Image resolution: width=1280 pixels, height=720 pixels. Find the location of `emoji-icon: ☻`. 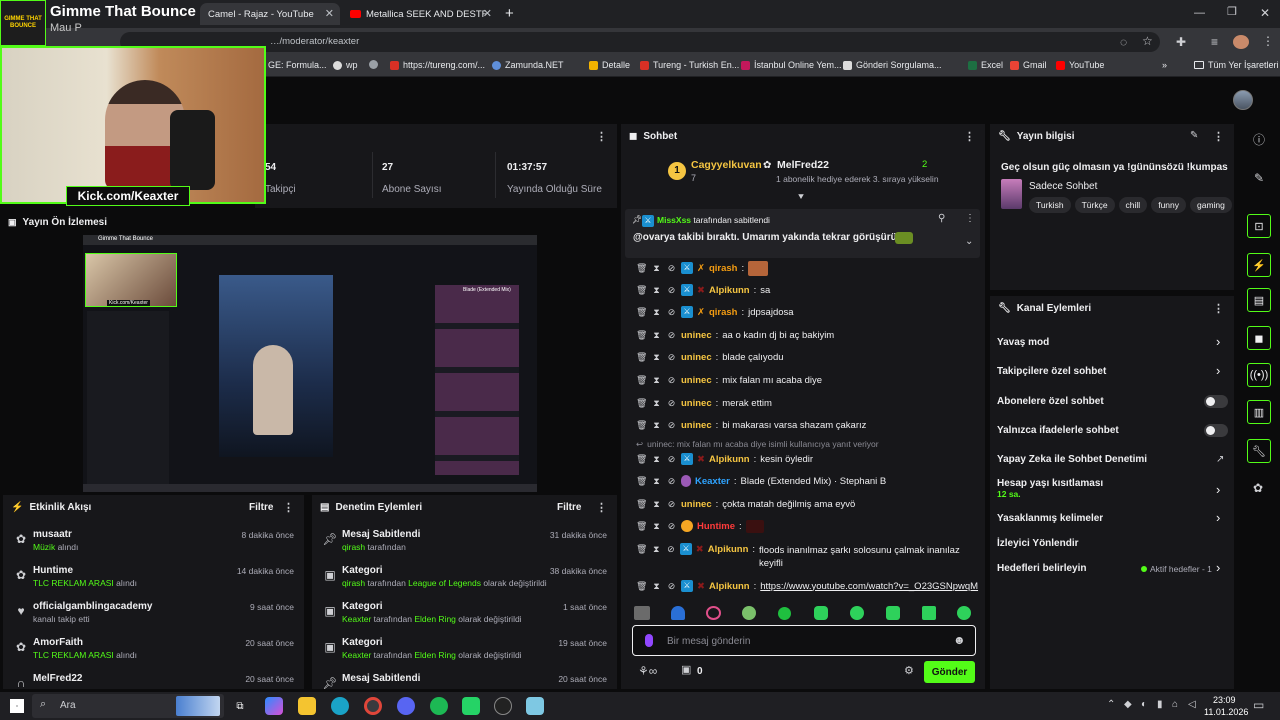

emoji-icon: ☻ is located at coordinates (959, 640).